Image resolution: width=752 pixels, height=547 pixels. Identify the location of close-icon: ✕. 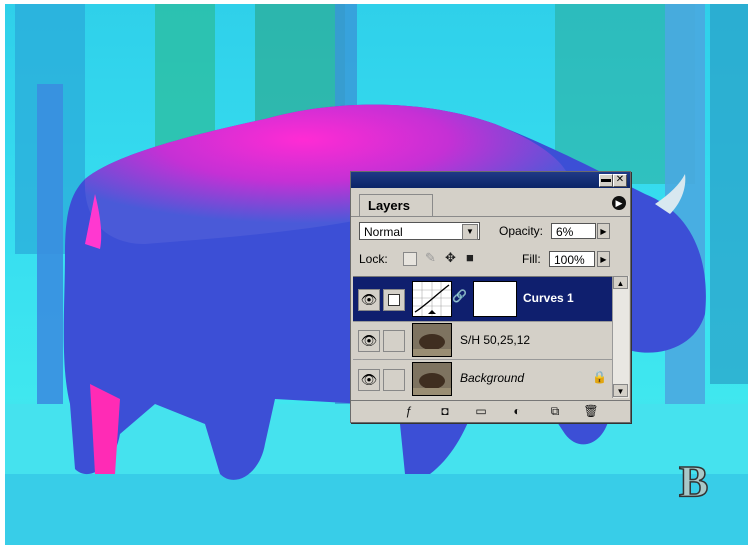
(620, 180).